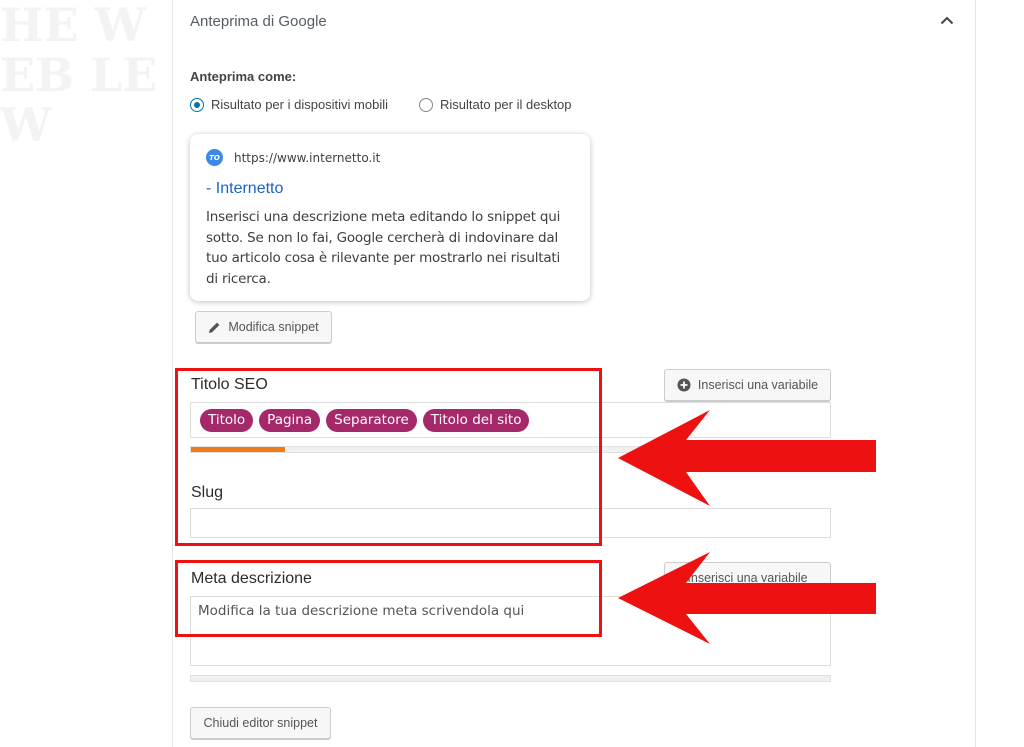 Image resolution: width=1024 pixels, height=747 pixels. What do you see at coordinates (510, 678) in the screenshot?
I see `meta-description-progress-bar` at bounding box center [510, 678].